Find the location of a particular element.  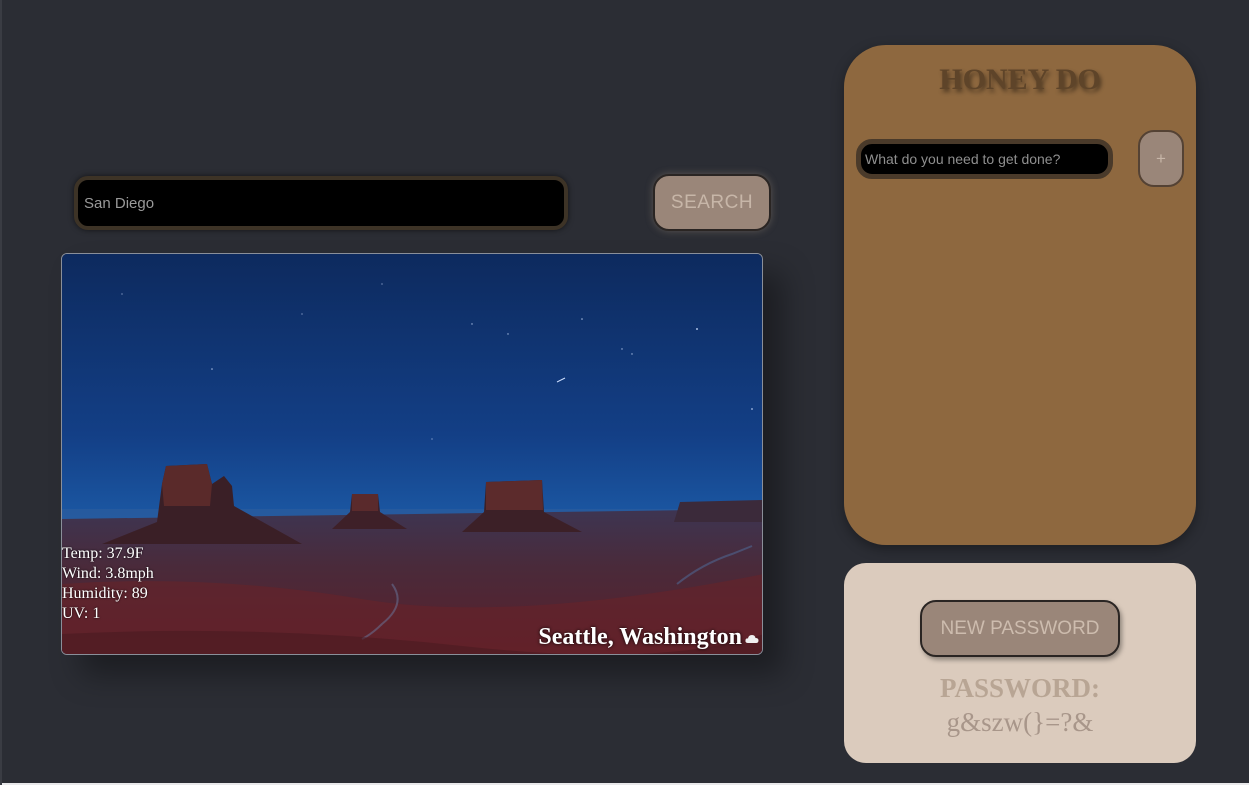

location-title: Seattle, Washington is located at coordinates (640, 637).